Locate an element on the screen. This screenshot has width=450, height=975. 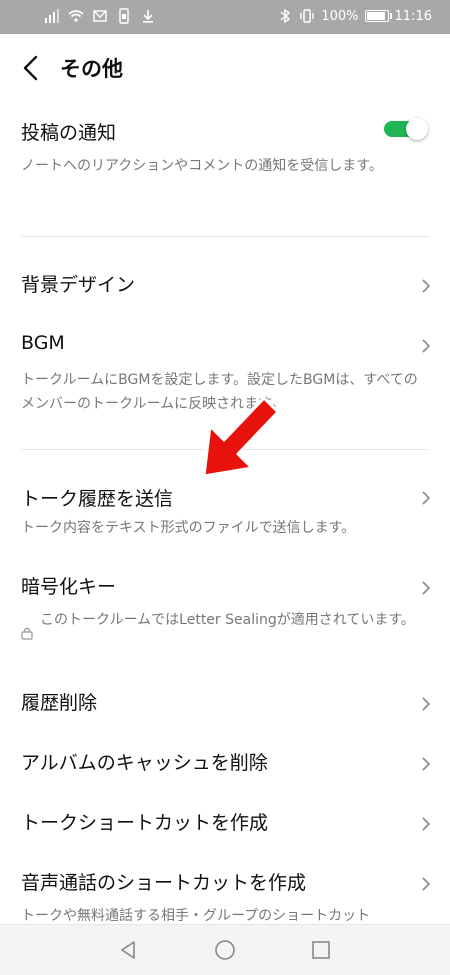
nav-home-button is located at coordinates (225, 950).